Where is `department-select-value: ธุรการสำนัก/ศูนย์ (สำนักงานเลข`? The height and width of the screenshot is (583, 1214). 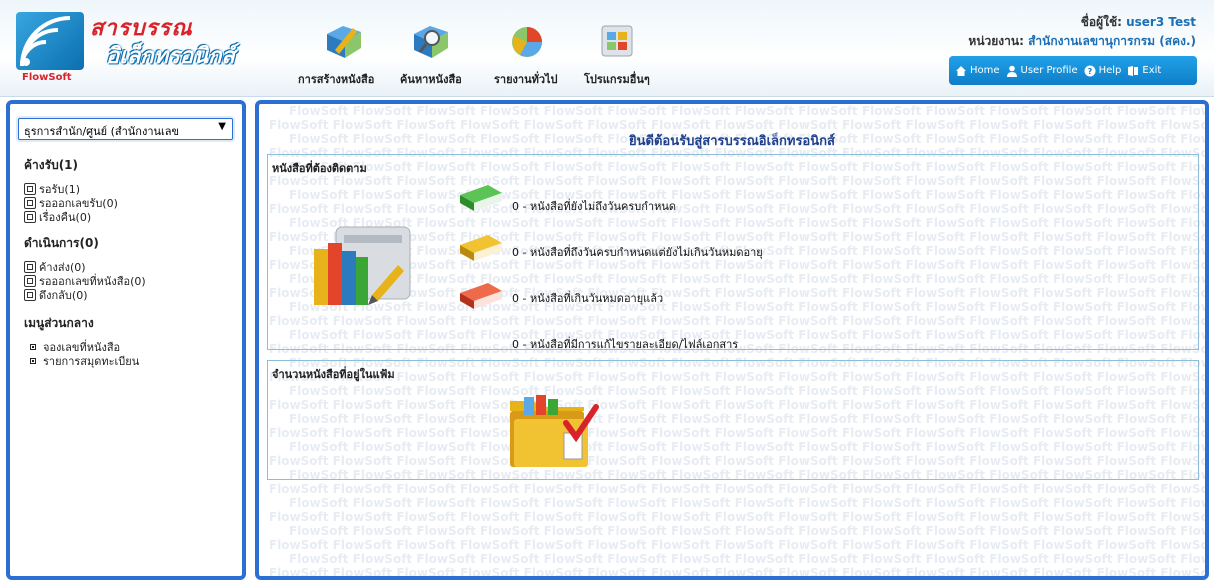
department-select-value: ธุรการสำนัก/ศูนย์ (สำนักงานเลข is located at coordinates (102, 131).